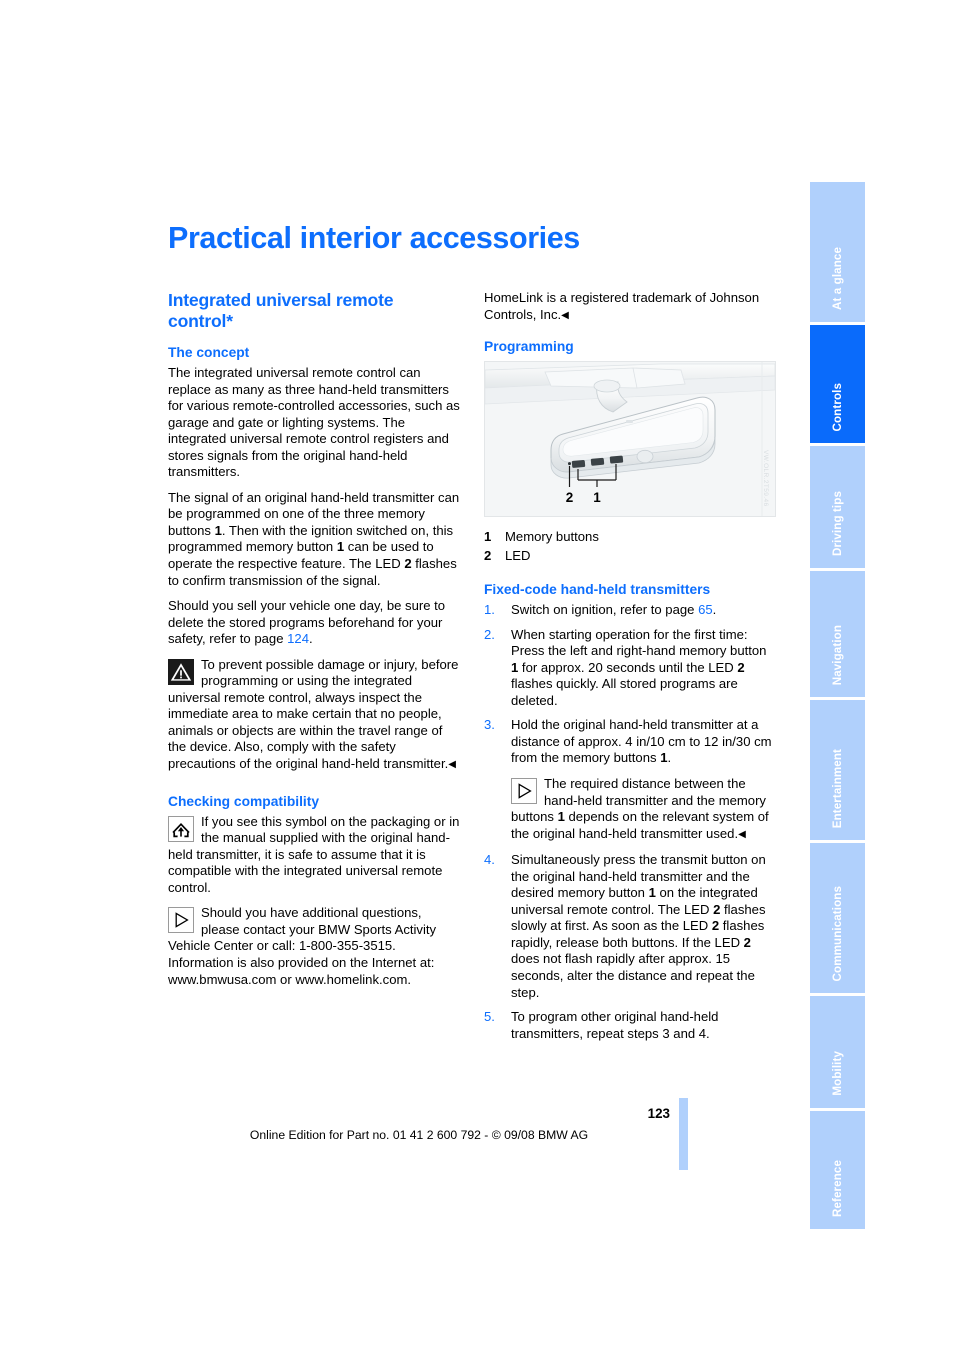  I want to click on sidebar-tab-label: Entertainment, so click(837, 788).